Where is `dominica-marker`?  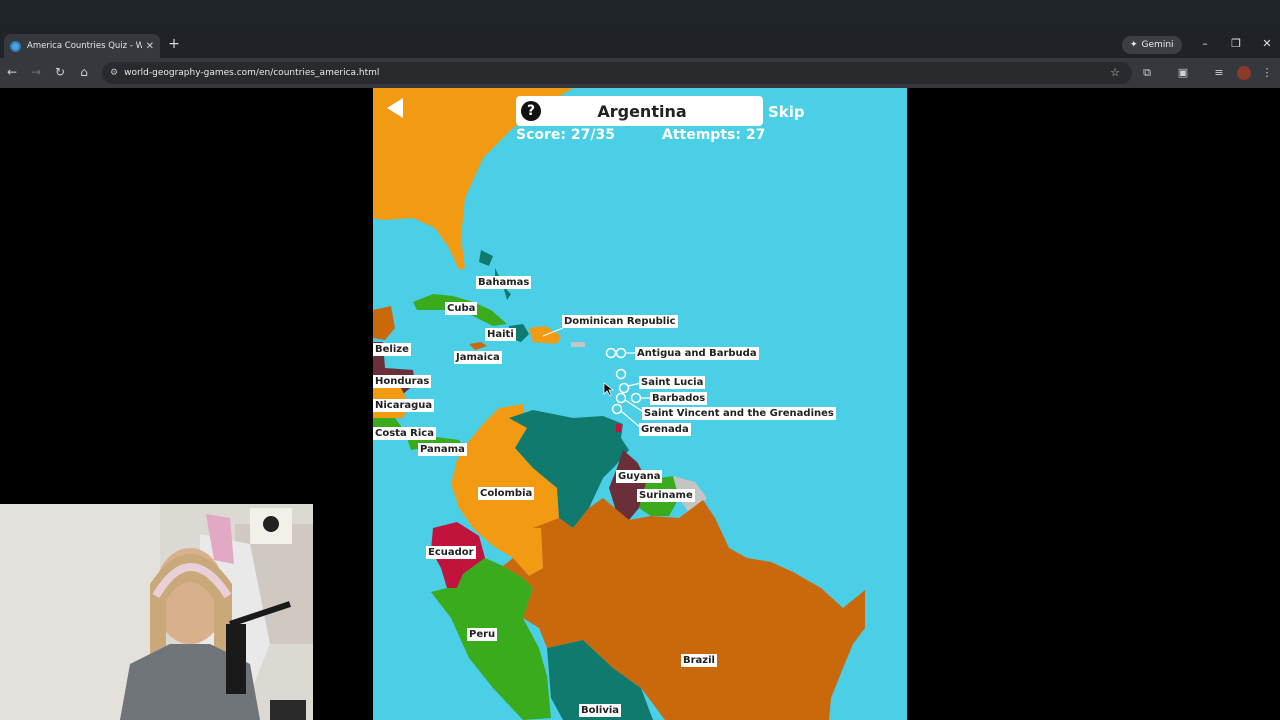
dominica-marker is located at coordinates (621, 374).